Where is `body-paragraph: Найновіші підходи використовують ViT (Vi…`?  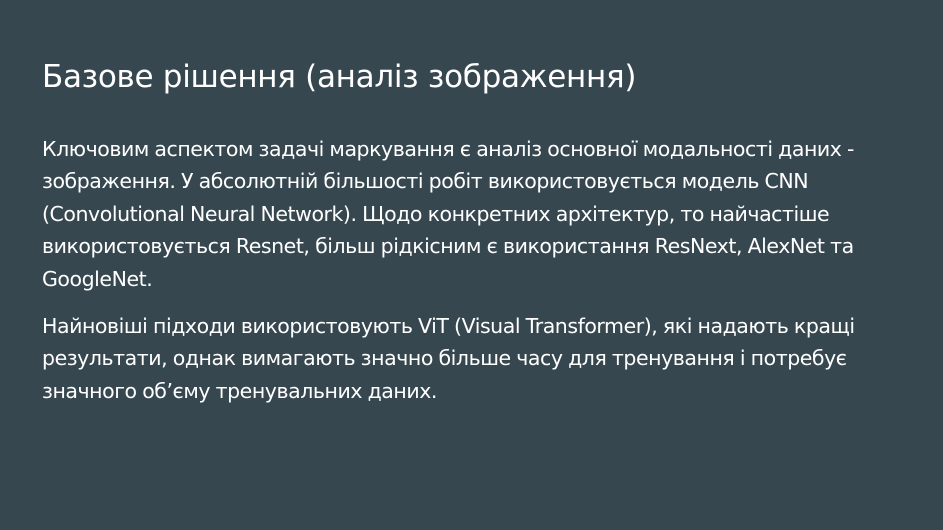
body-paragraph: Найновіші підходи використовують ViT (Vi… is located at coordinates (448, 358).